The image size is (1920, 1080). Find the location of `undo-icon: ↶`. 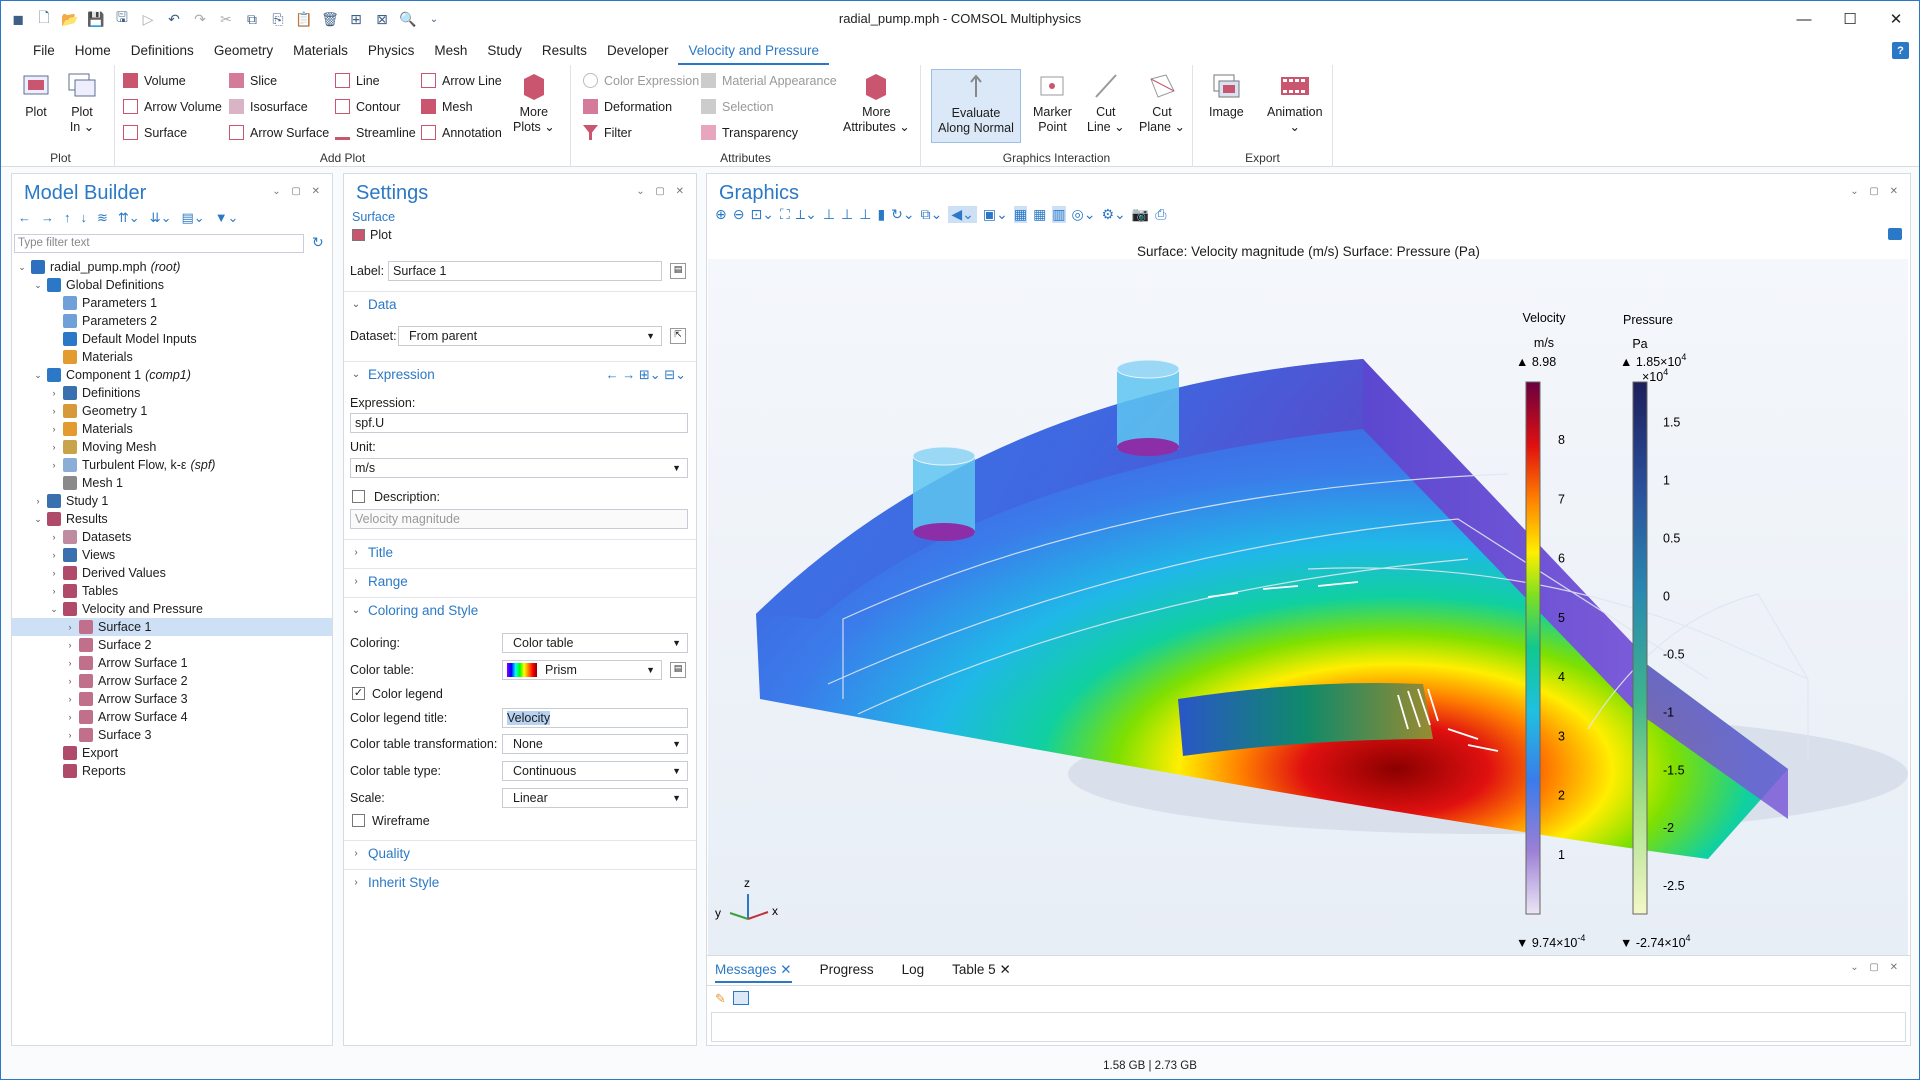

undo-icon: ↶ is located at coordinates (174, 19).